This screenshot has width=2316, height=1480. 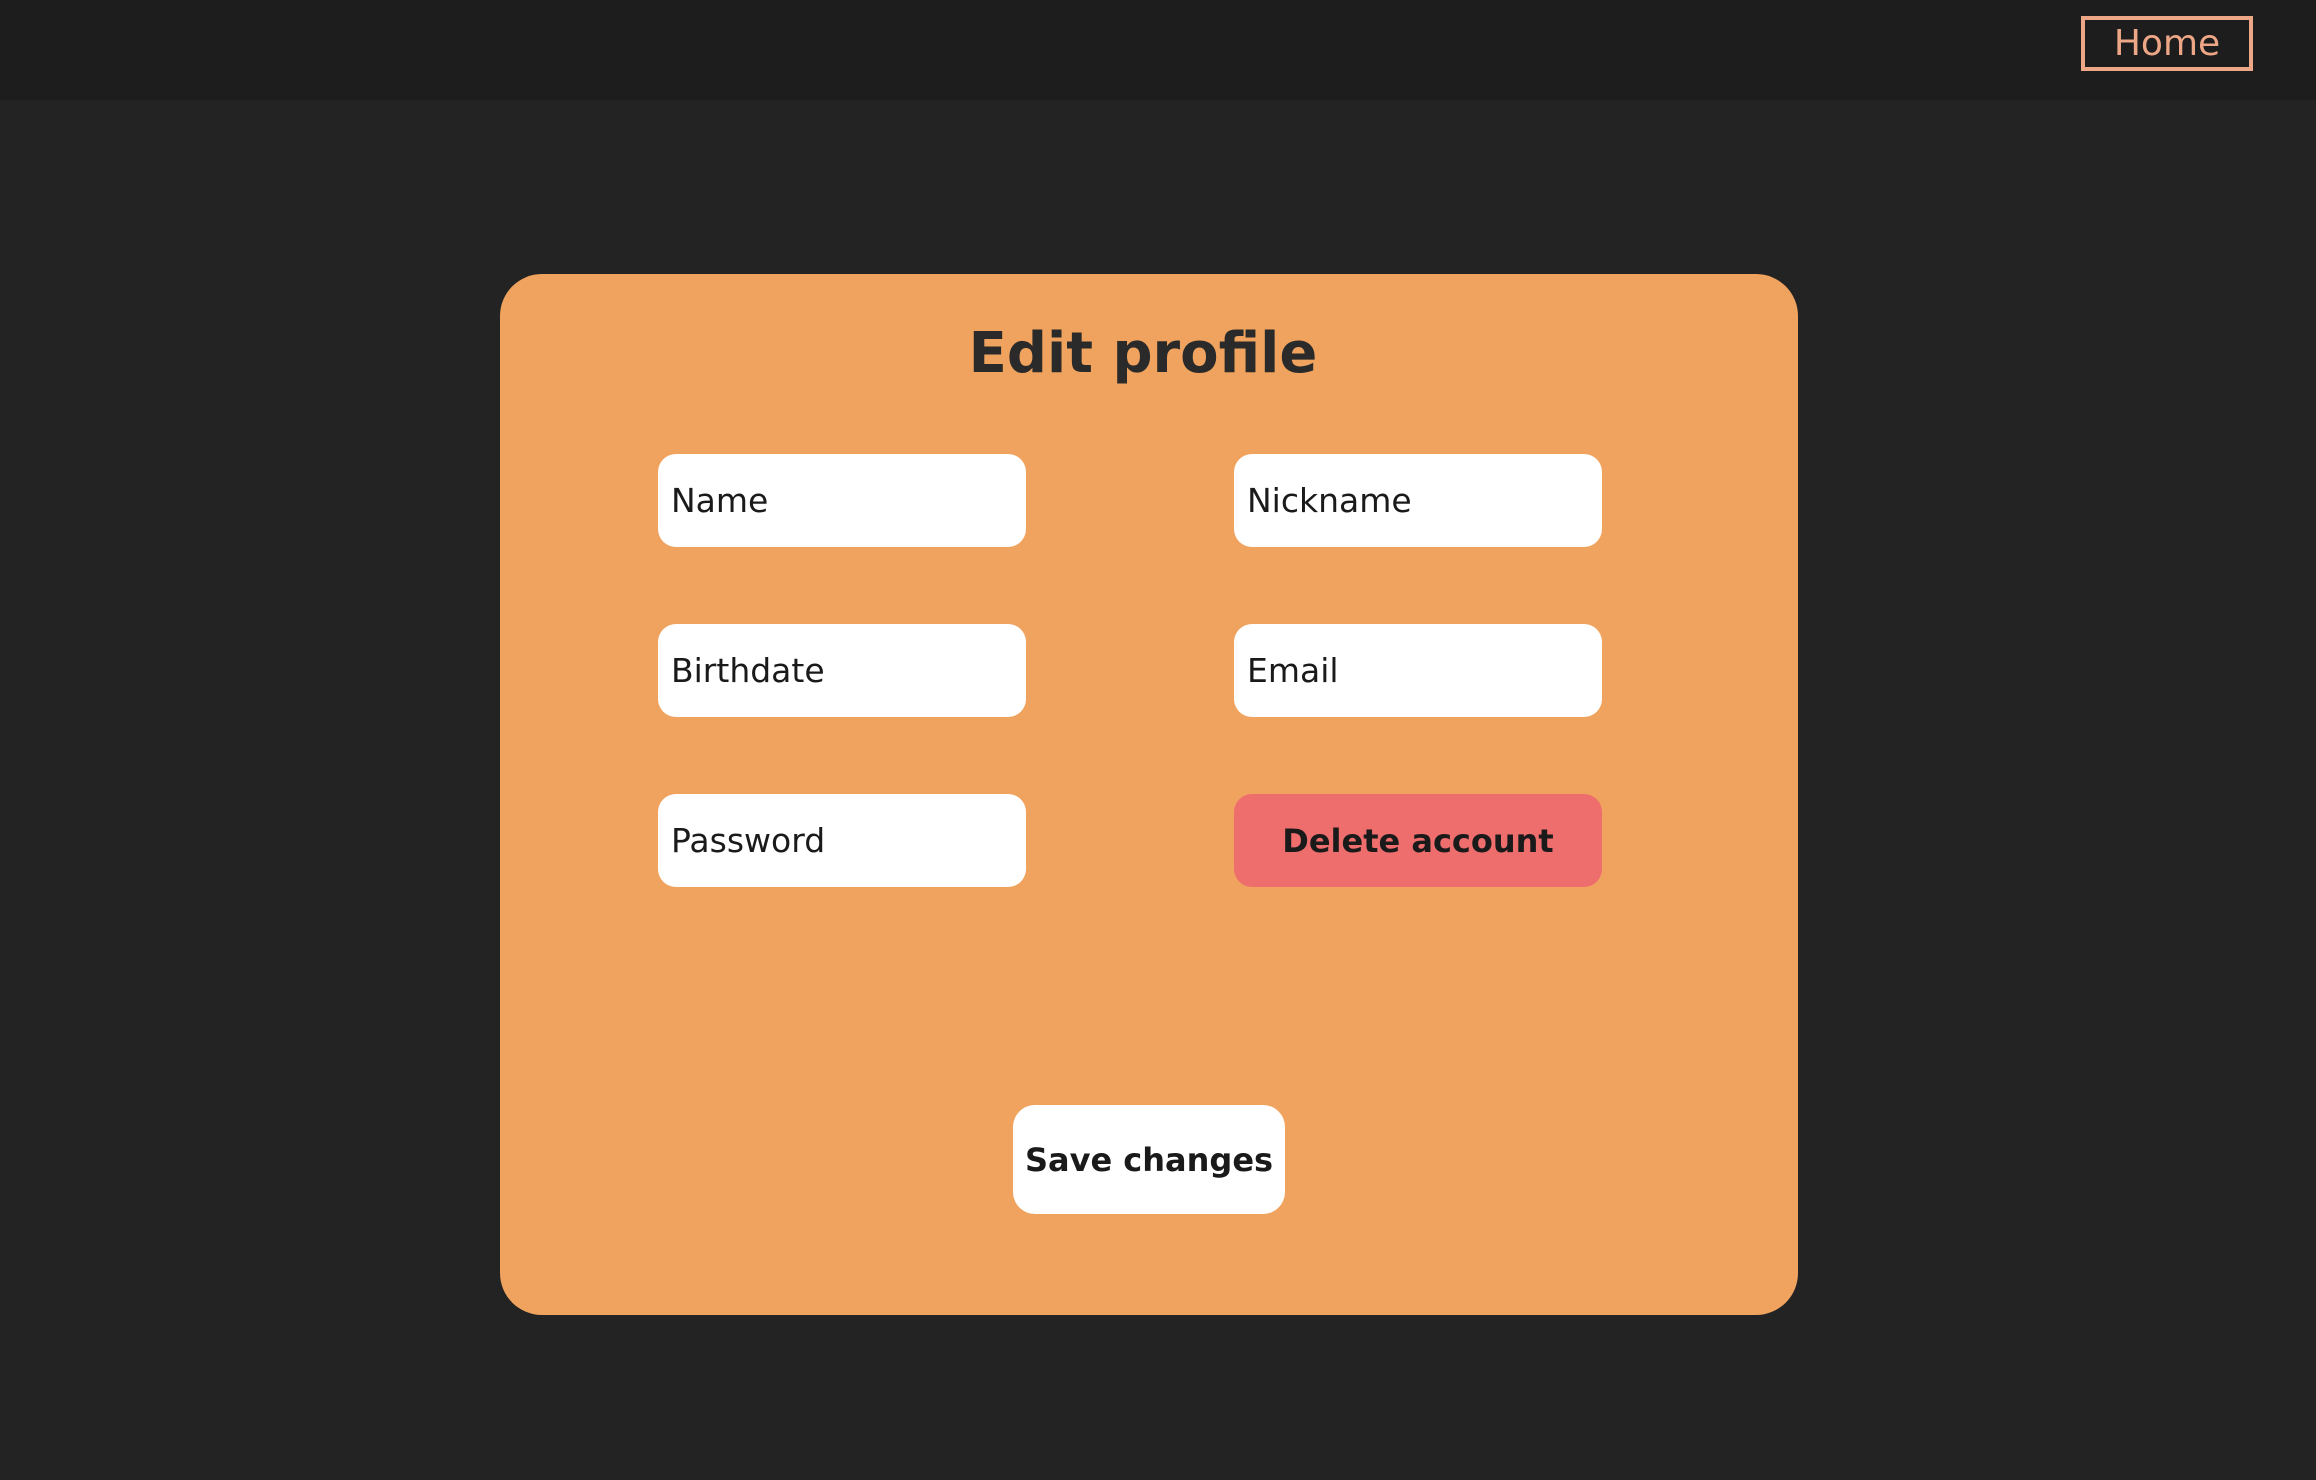 I want to click on password-field, so click(x=842, y=840).